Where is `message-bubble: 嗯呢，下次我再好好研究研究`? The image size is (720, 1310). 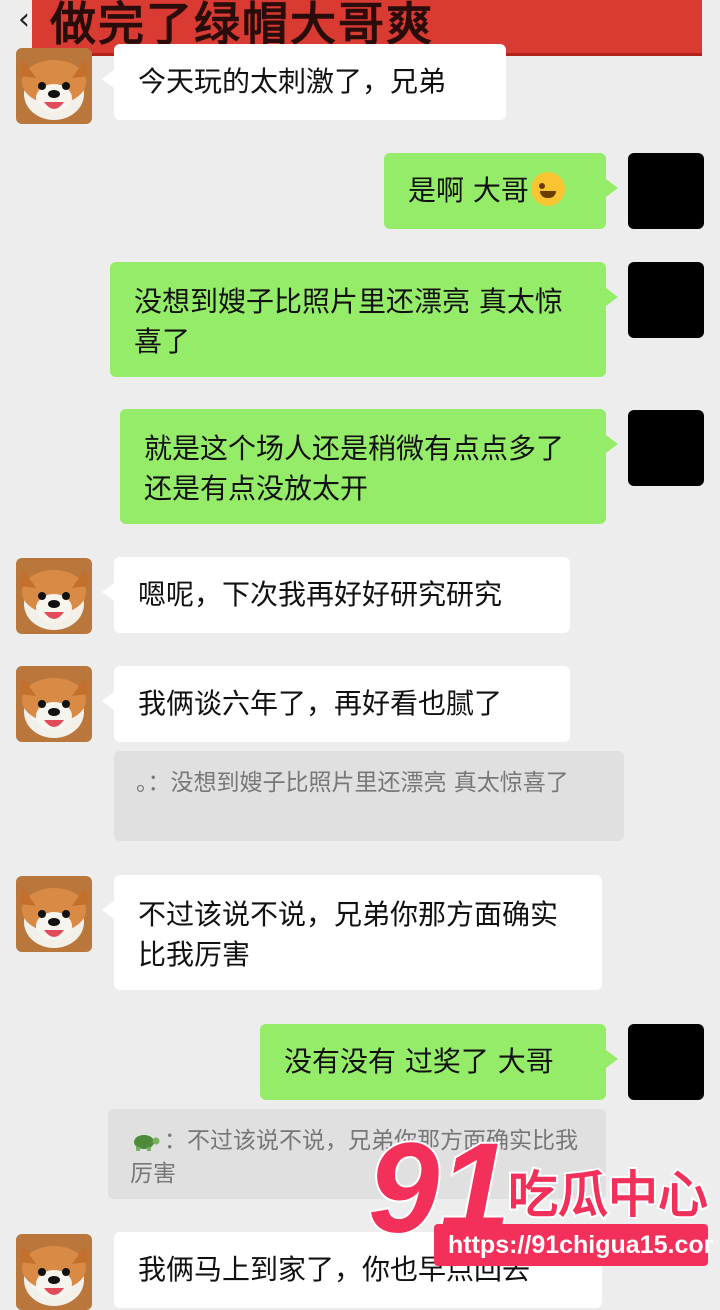 message-bubble: 嗯呢，下次我再好好研究研究 is located at coordinates (336, 595).